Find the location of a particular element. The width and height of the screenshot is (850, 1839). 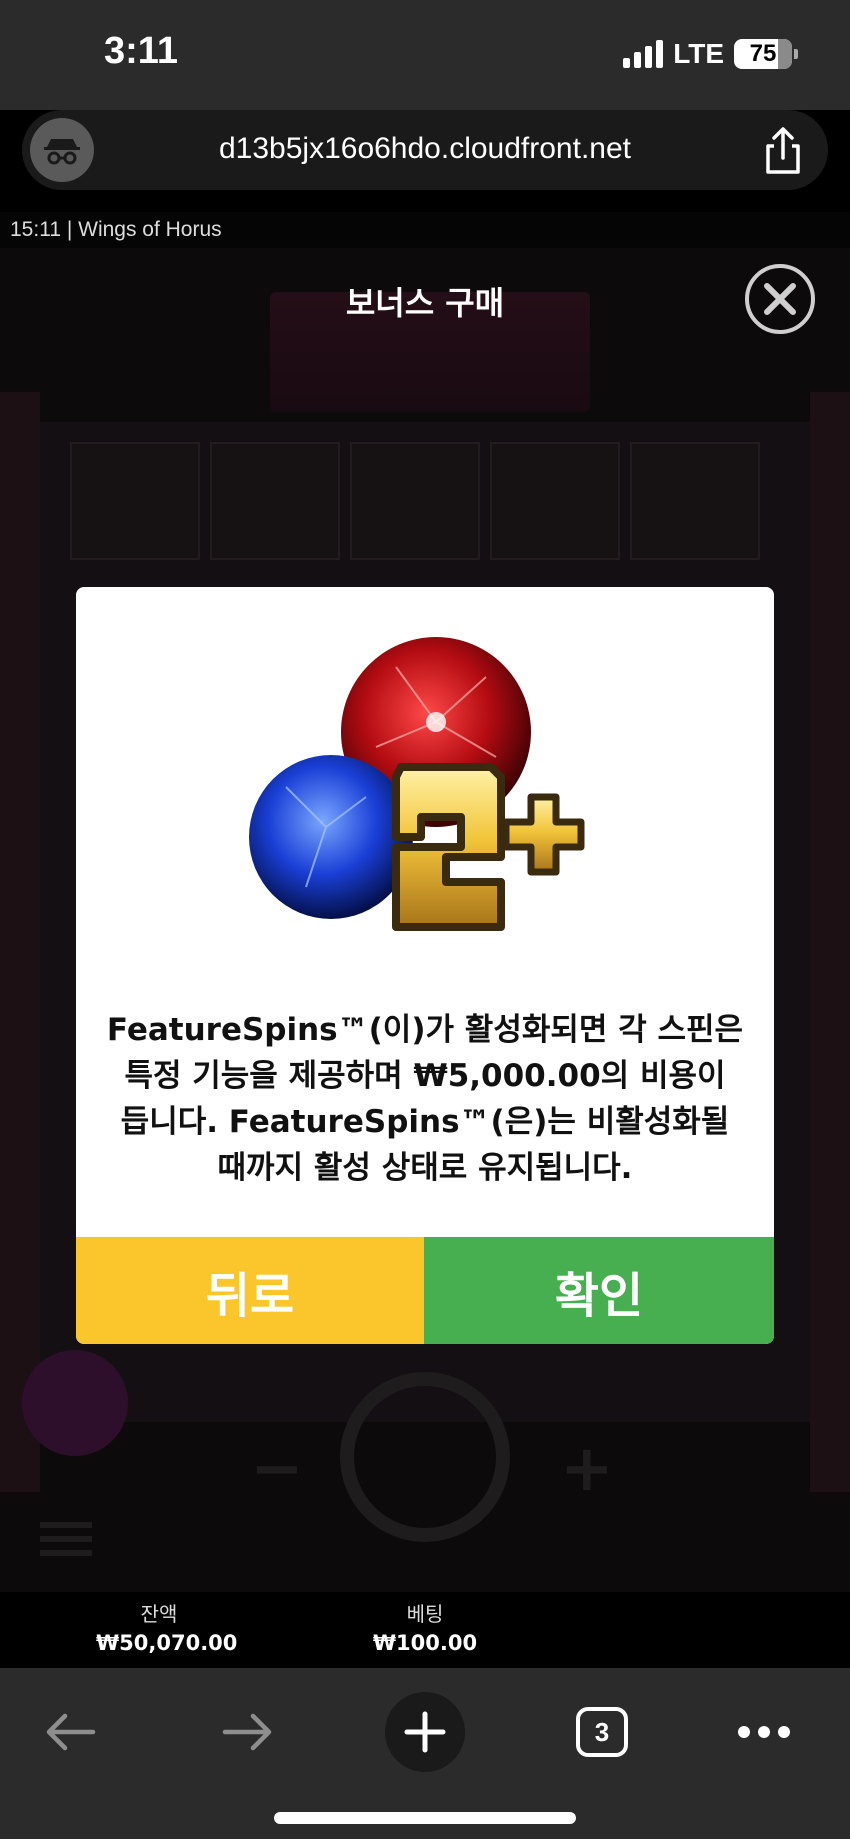

tabs-button: 3 is located at coordinates (602, 1732).